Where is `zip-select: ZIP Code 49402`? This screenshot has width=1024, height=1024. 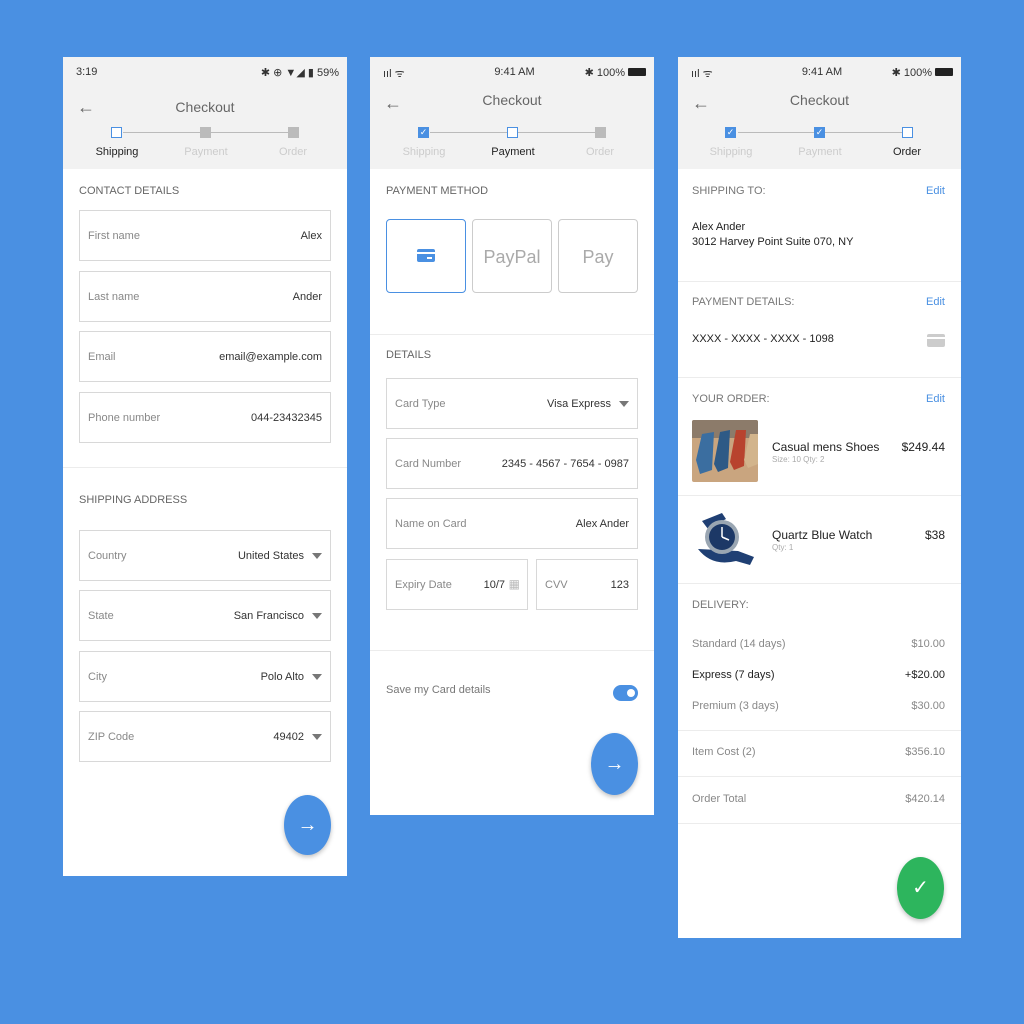 zip-select: ZIP Code 49402 is located at coordinates (205, 736).